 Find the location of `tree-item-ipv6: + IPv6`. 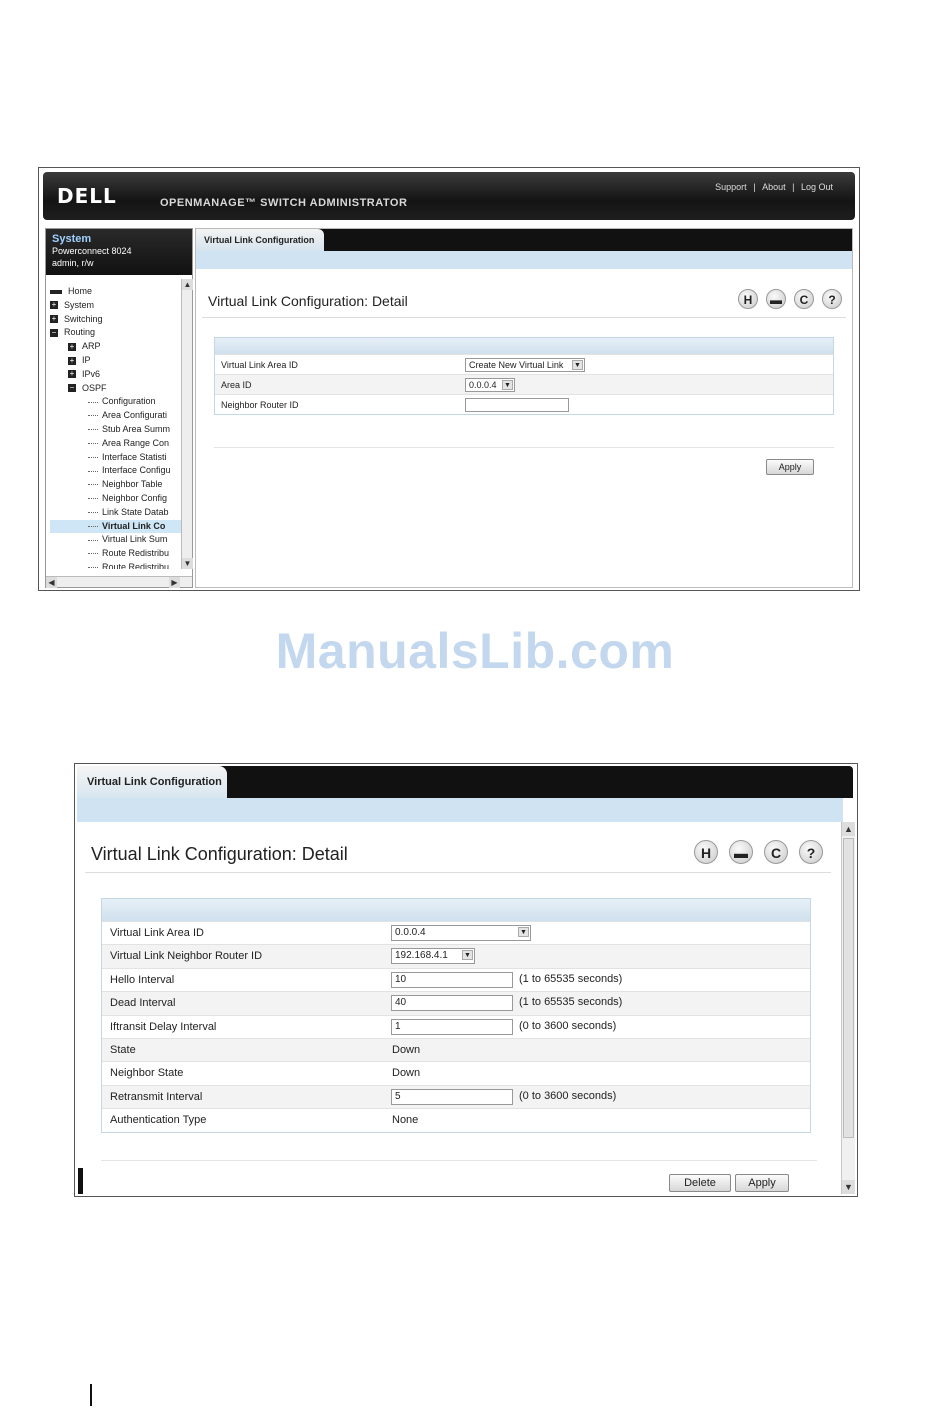

tree-item-ipv6: + IPv6 is located at coordinates (84, 374).